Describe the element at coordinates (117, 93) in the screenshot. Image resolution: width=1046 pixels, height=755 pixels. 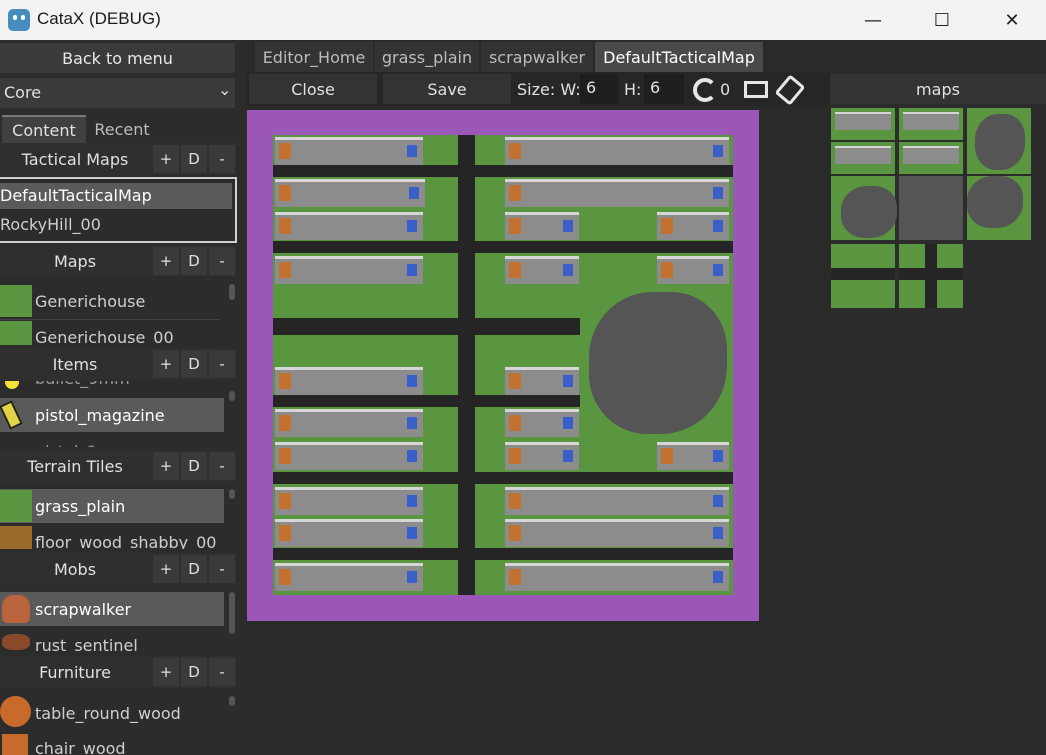
I see `mod-select: Core ⌄` at that location.